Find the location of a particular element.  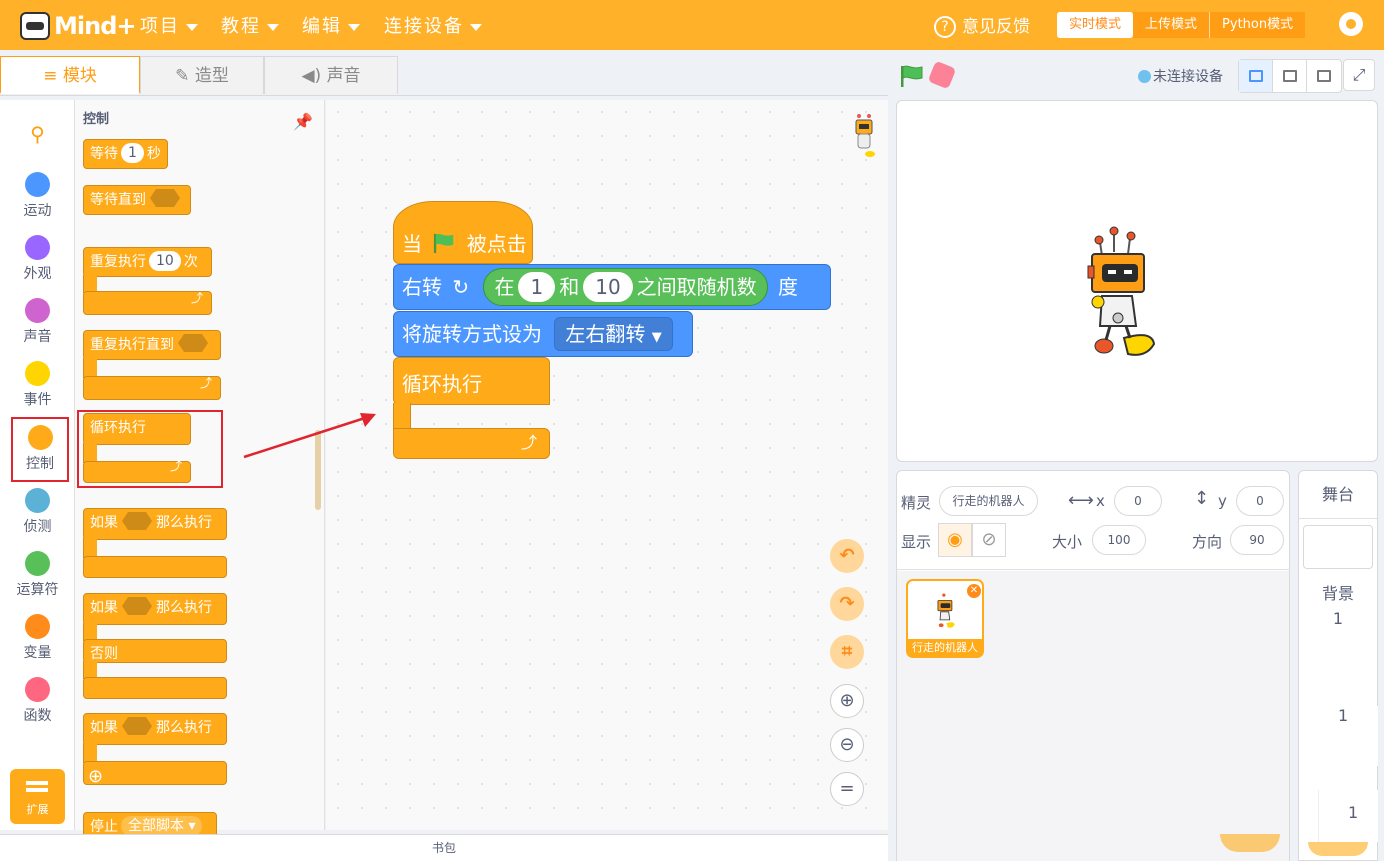

large-stage-button is located at coordinates (1290, 76).